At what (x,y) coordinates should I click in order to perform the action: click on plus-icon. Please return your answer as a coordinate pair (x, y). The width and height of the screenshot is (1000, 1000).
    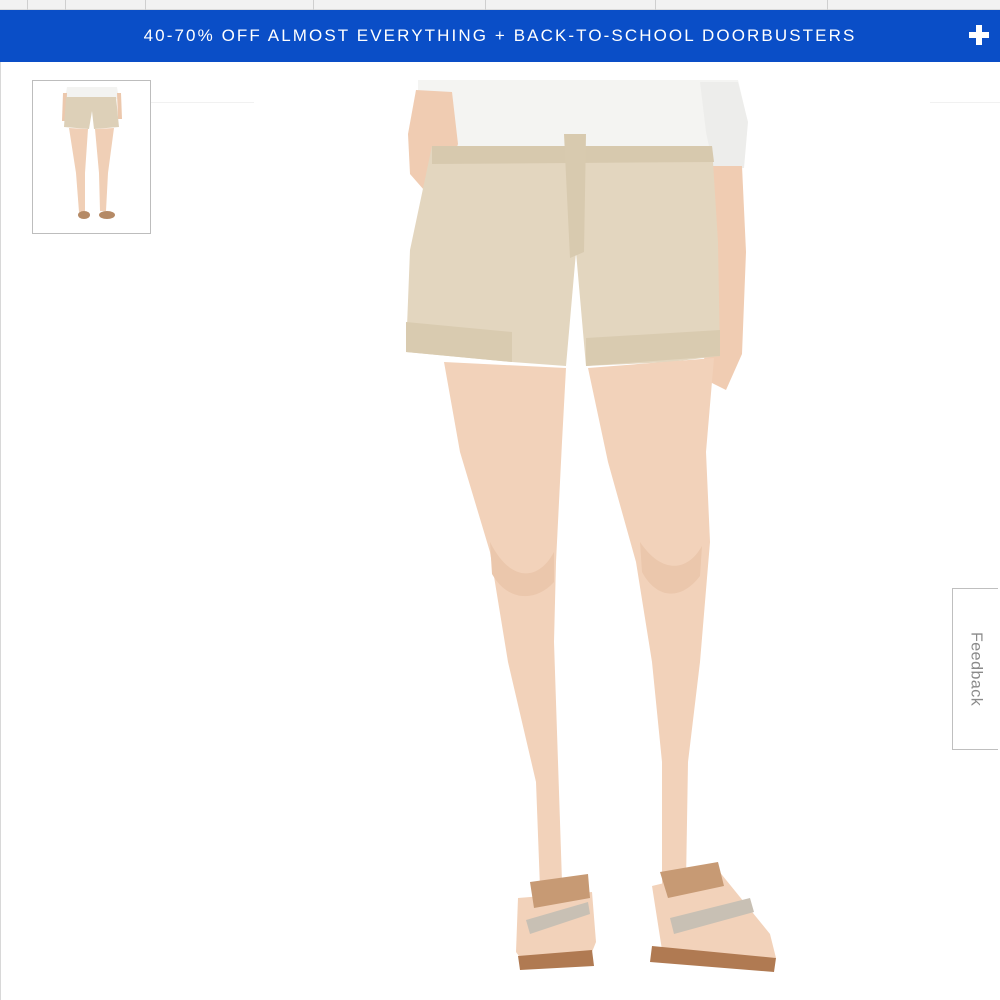
    Looking at the image, I should click on (979, 35).